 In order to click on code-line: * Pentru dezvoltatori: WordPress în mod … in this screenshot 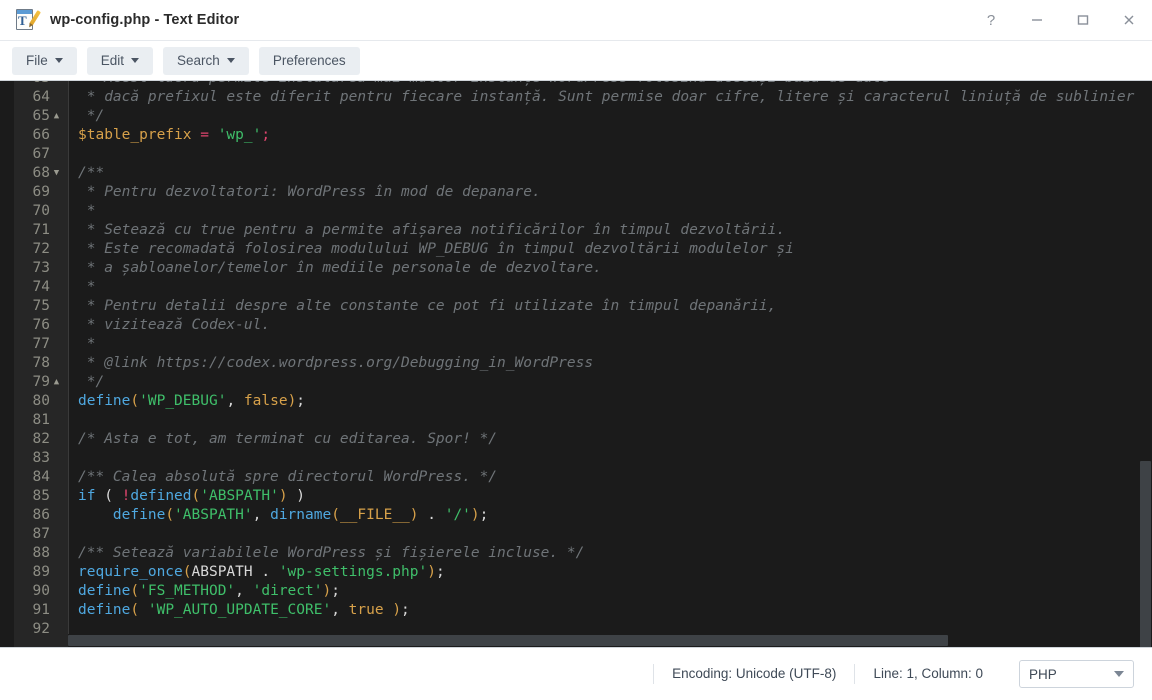, I will do `click(615, 192)`.